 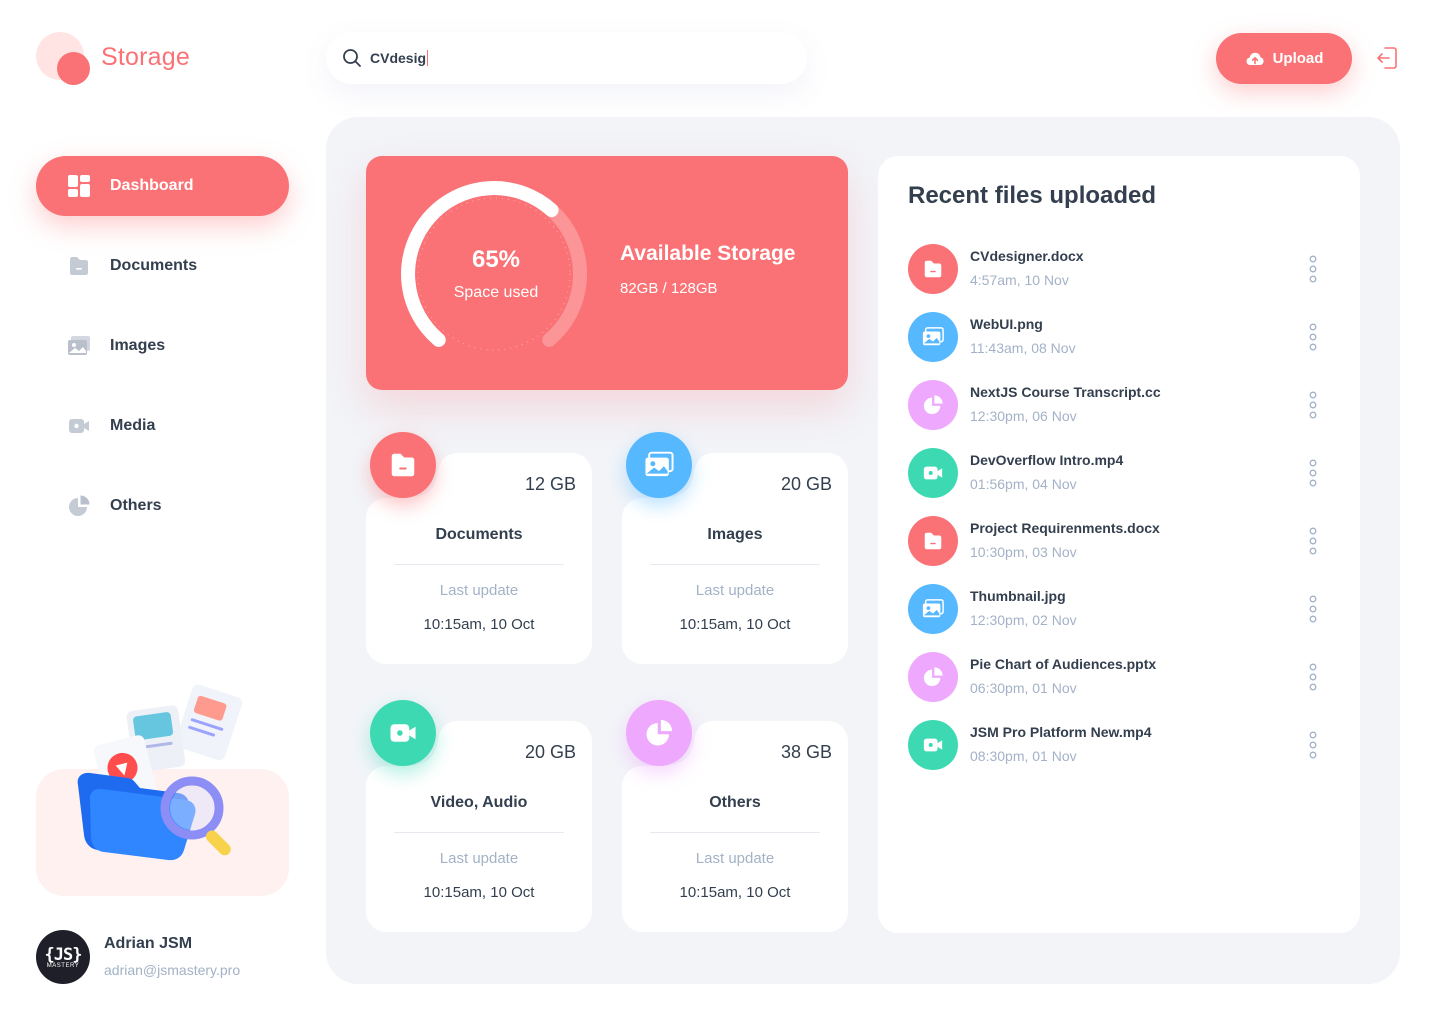 What do you see at coordinates (160, 772) in the screenshot?
I see `folder-illustration` at bounding box center [160, 772].